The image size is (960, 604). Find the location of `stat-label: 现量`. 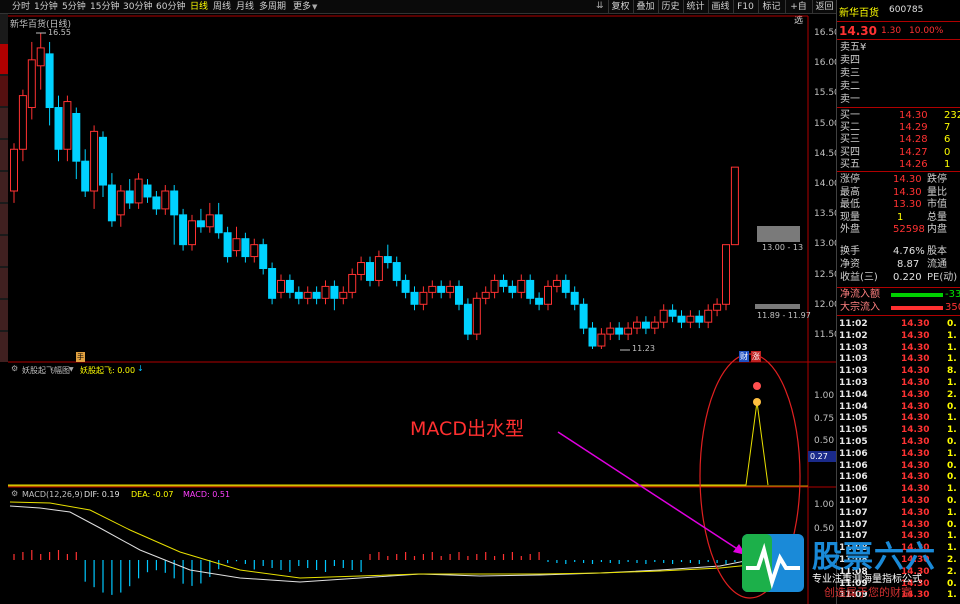

stat-label: 现量 is located at coordinates (850, 217).